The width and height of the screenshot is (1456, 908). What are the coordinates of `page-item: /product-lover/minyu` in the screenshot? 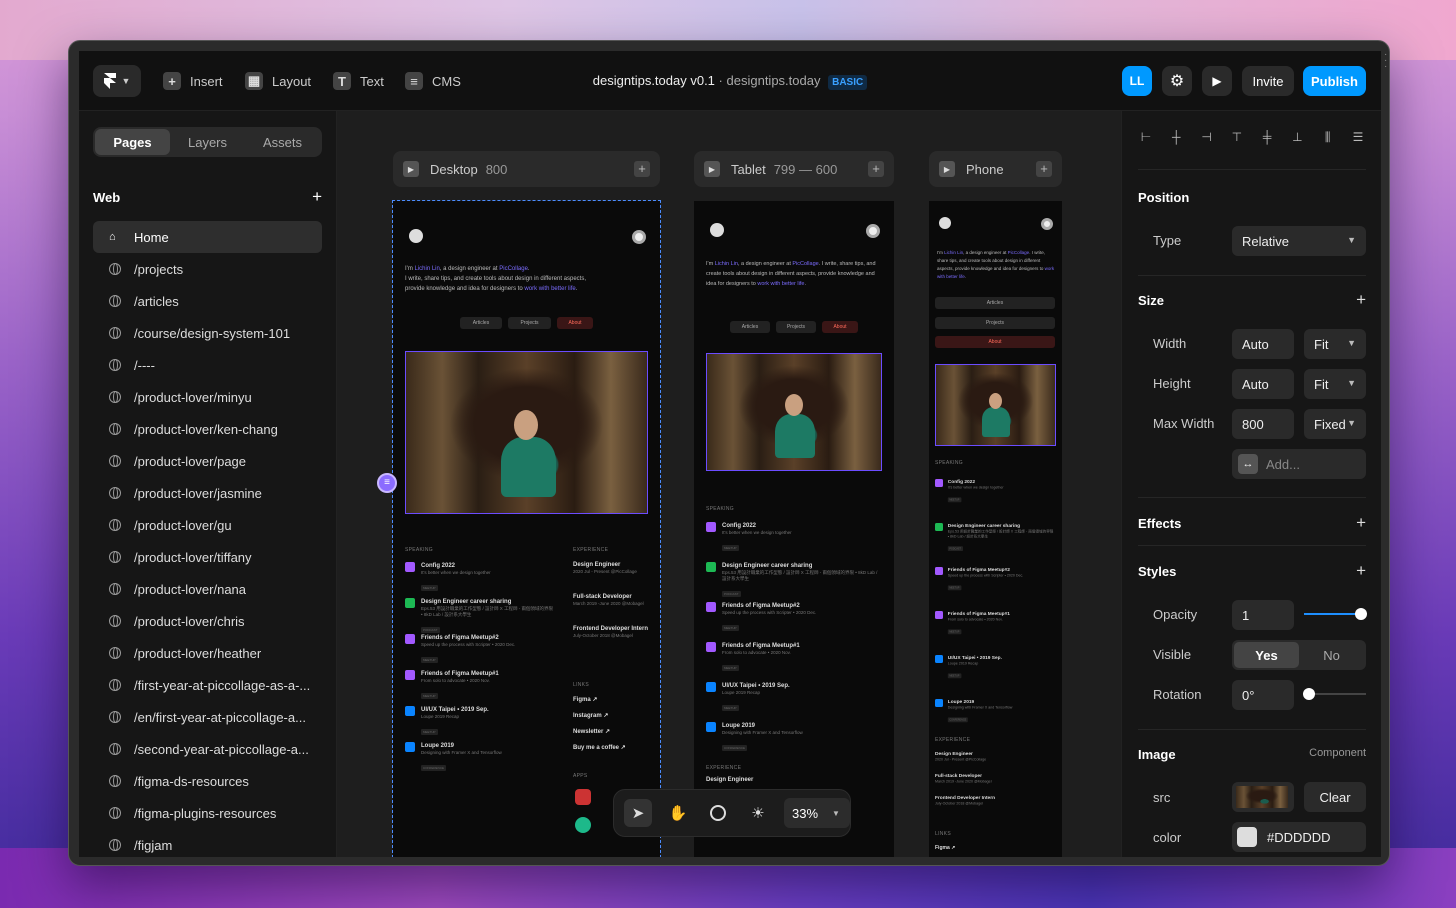 It's located at (207, 397).